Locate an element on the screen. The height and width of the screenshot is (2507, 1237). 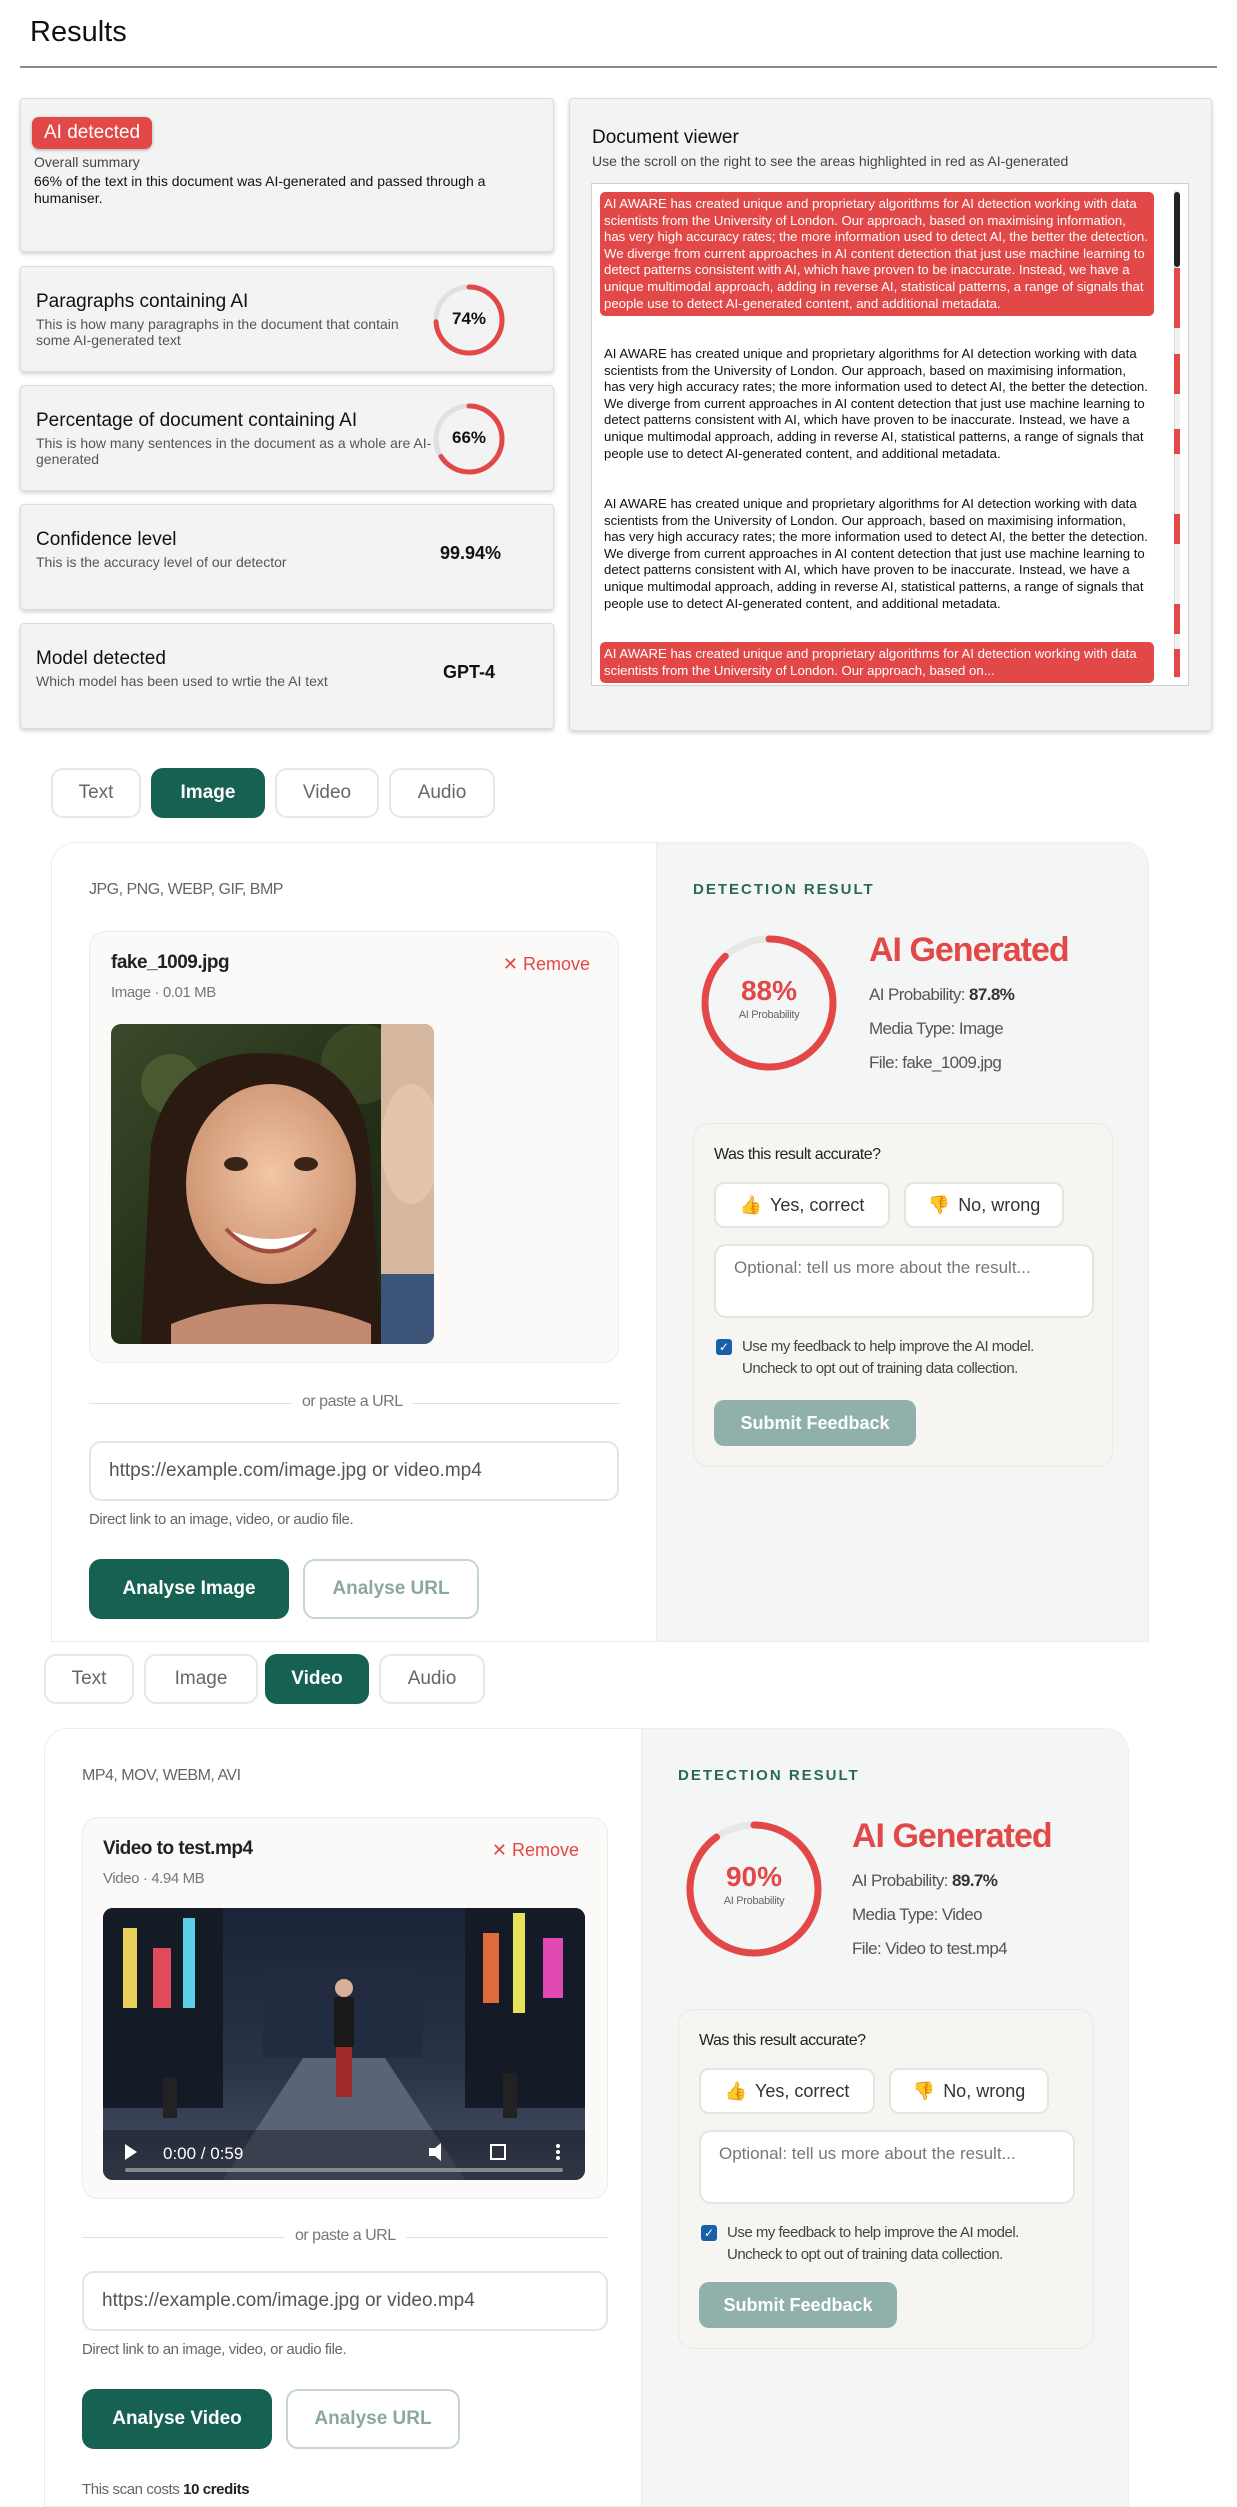
percentage-ring: 66% is located at coordinates (469, 439).